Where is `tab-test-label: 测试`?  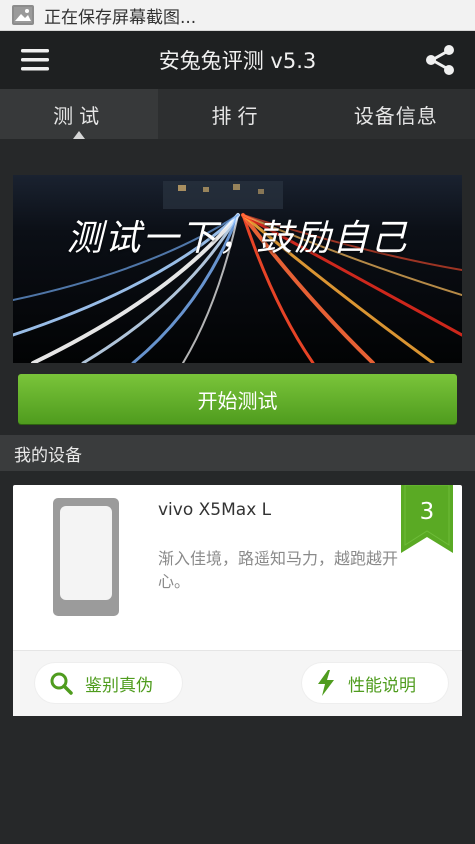
tab-test-label: 测试 is located at coordinates (79, 115).